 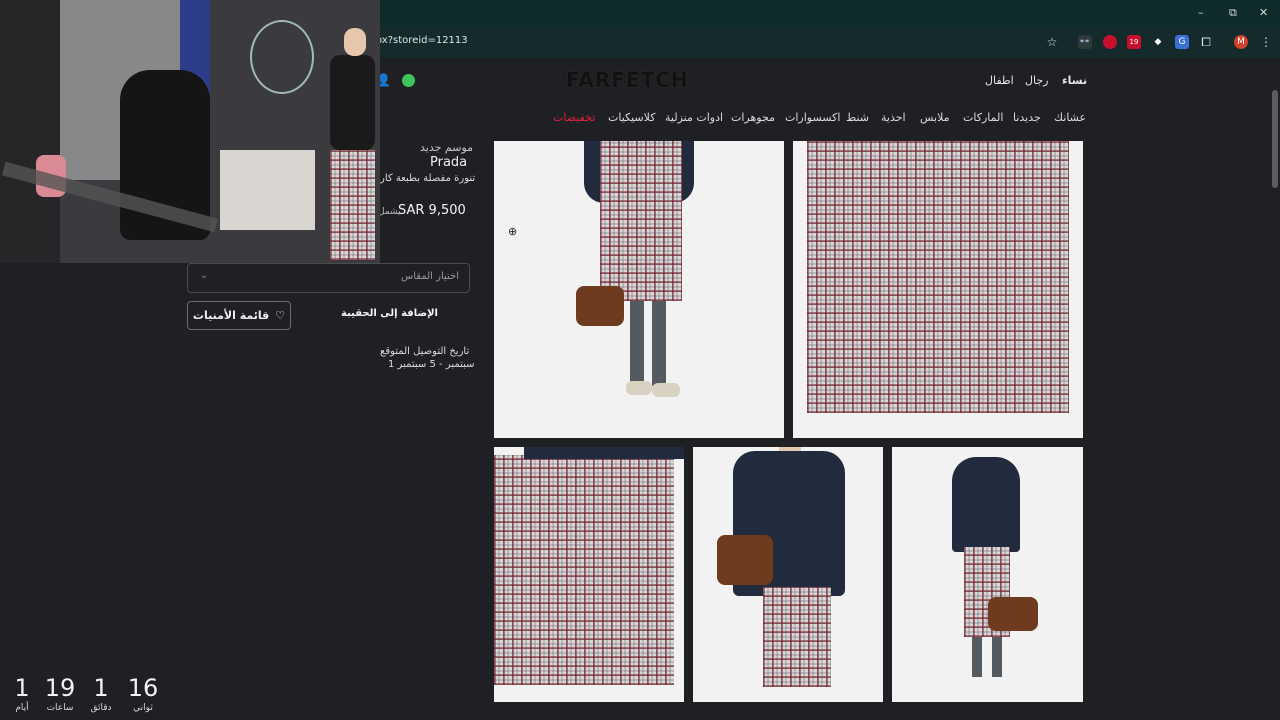 What do you see at coordinates (1266, 42) in the screenshot?
I see `menu-kebab-icon: ⋮` at bounding box center [1266, 42].